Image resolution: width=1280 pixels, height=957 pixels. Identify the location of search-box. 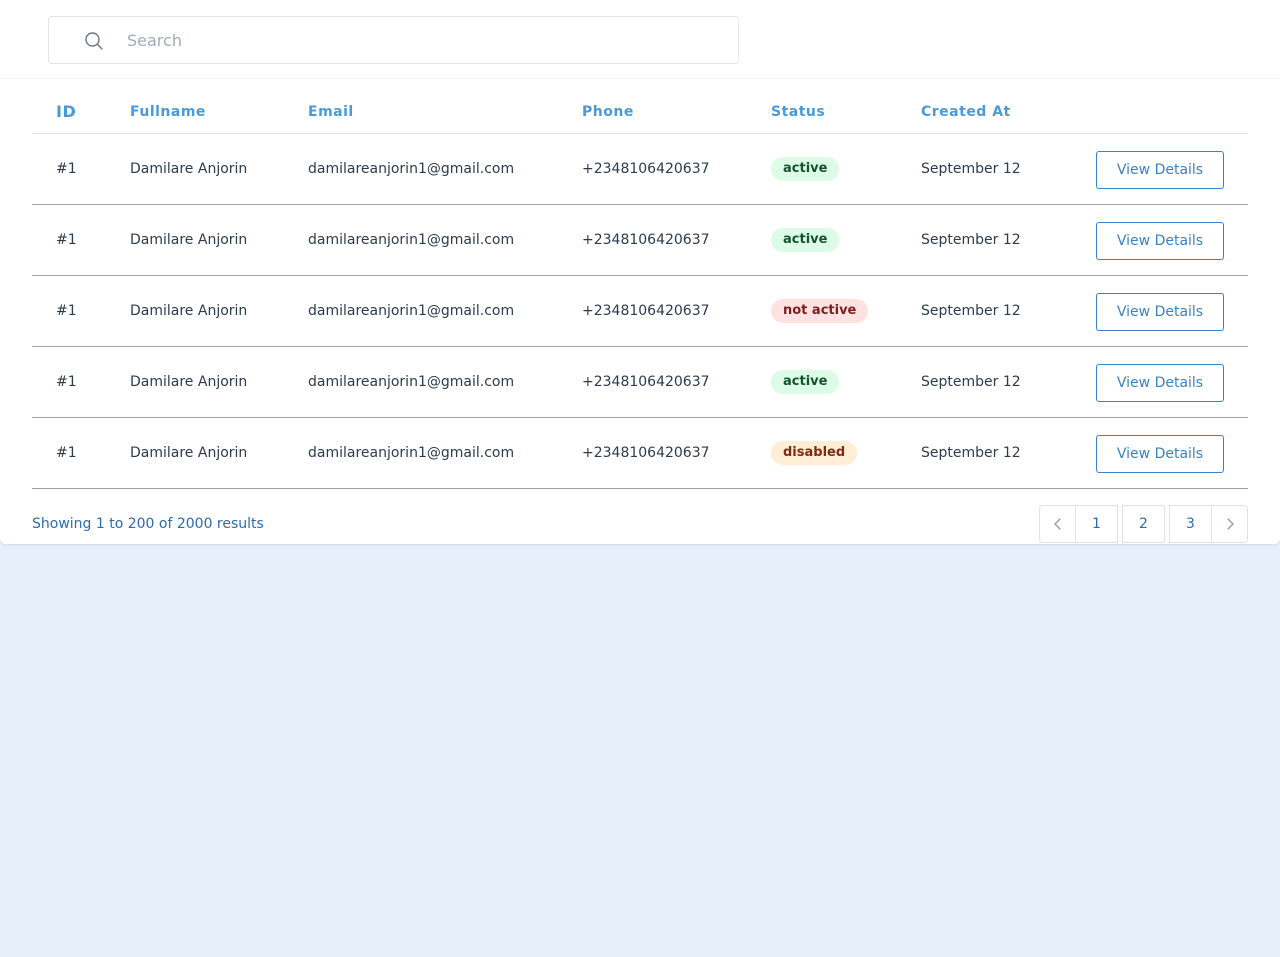
(393, 40).